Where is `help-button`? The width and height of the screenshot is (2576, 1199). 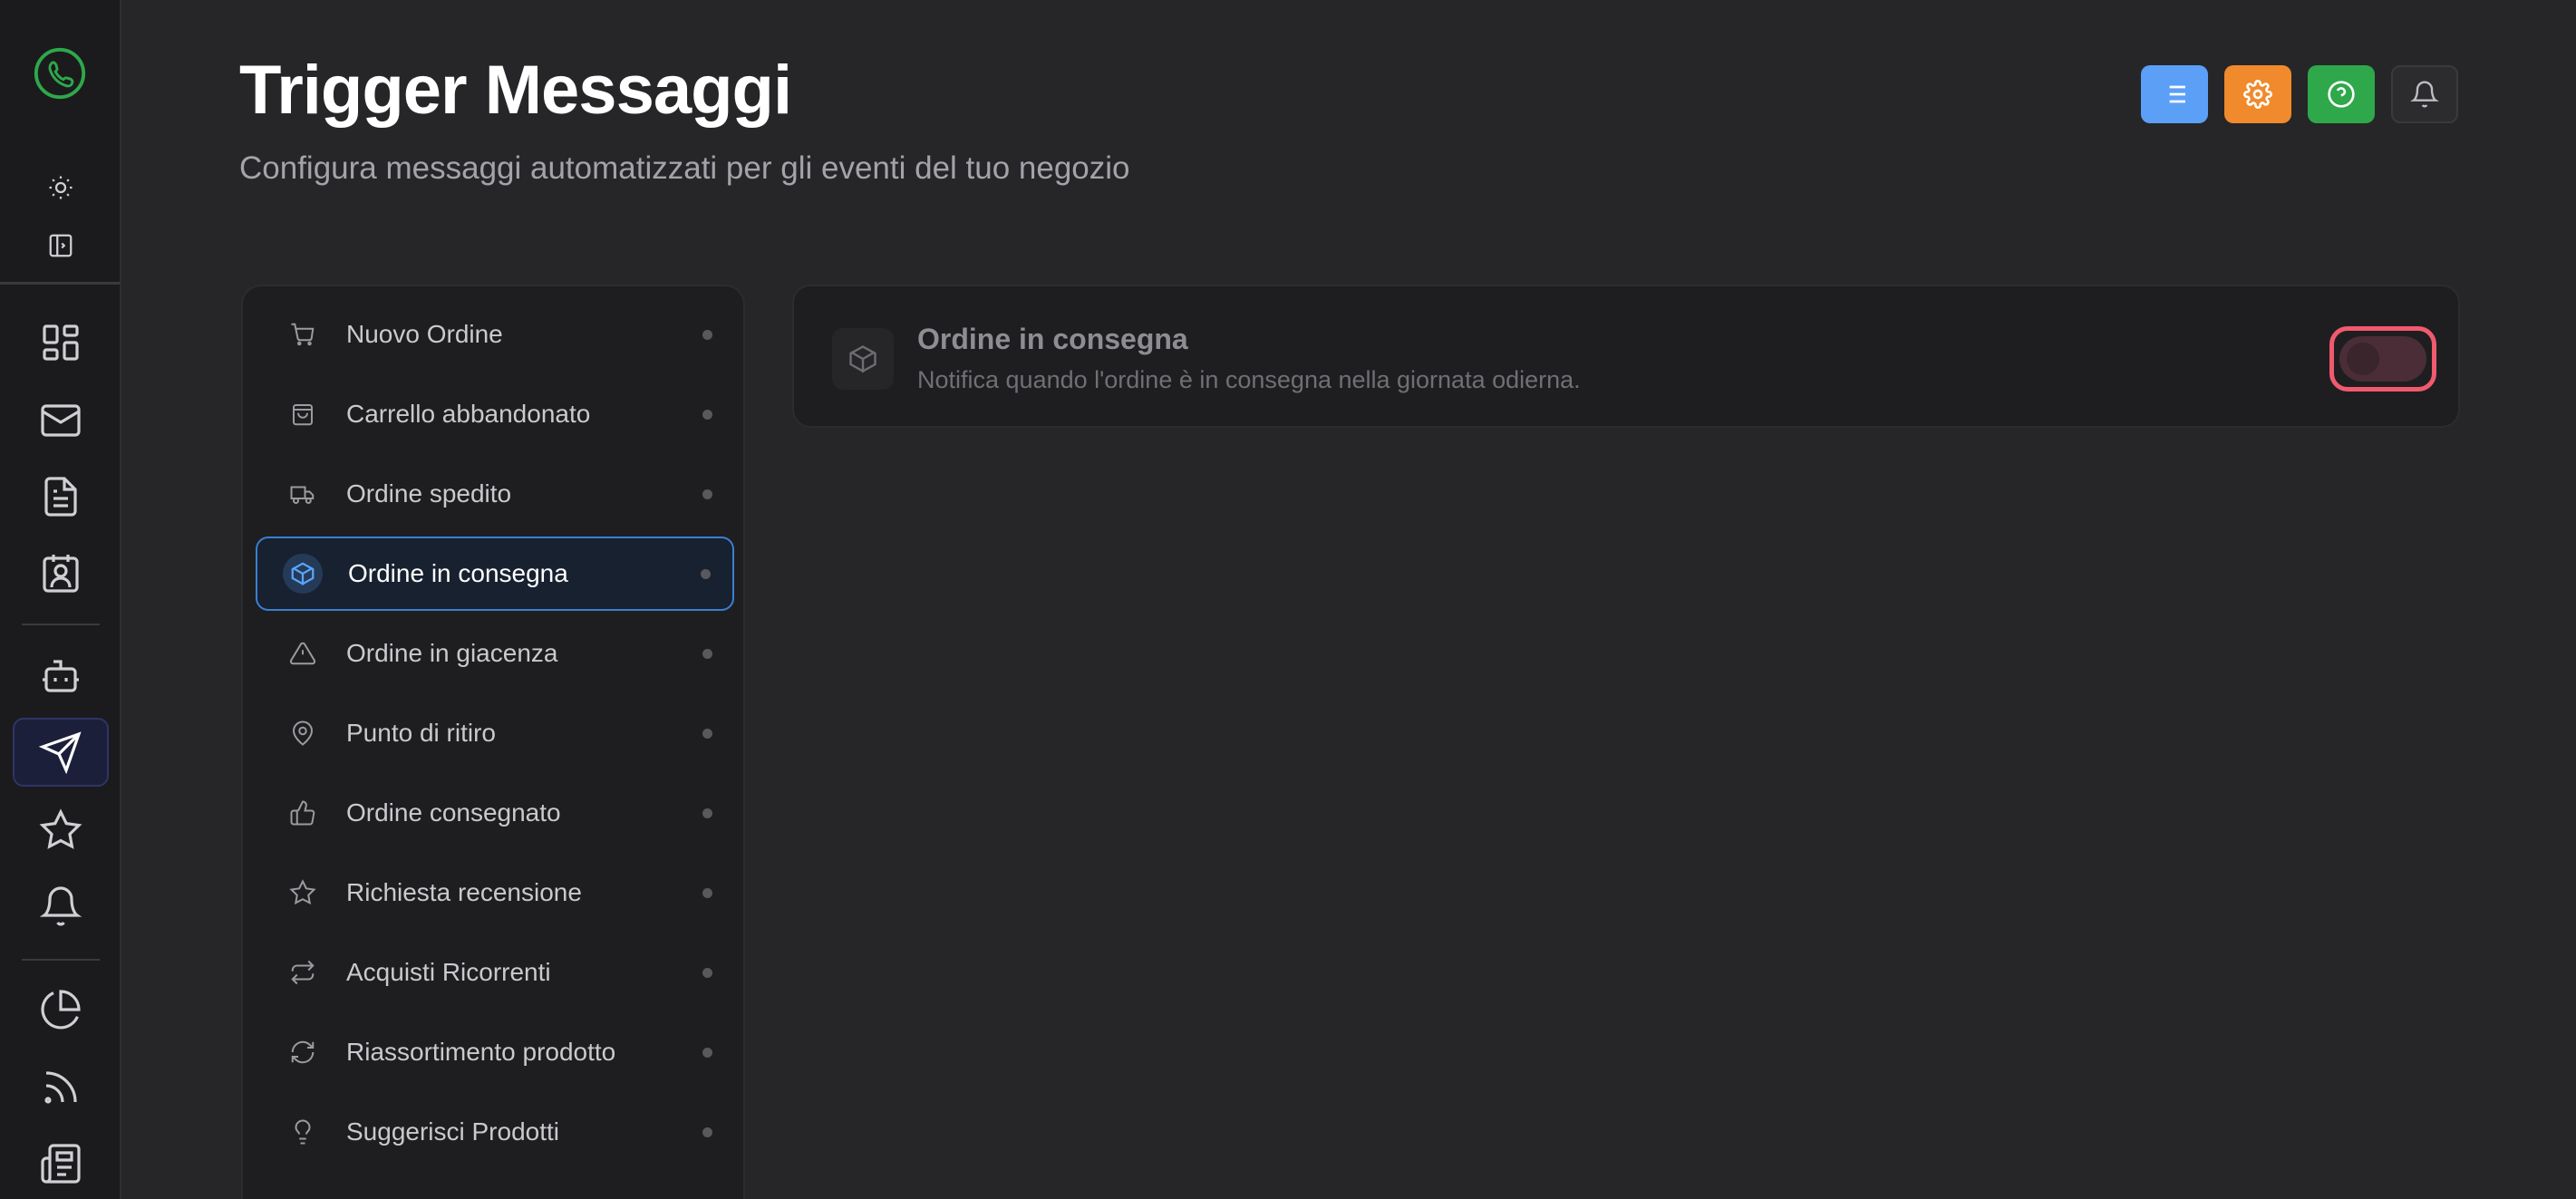 help-button is located at coordinates (2341, 94).